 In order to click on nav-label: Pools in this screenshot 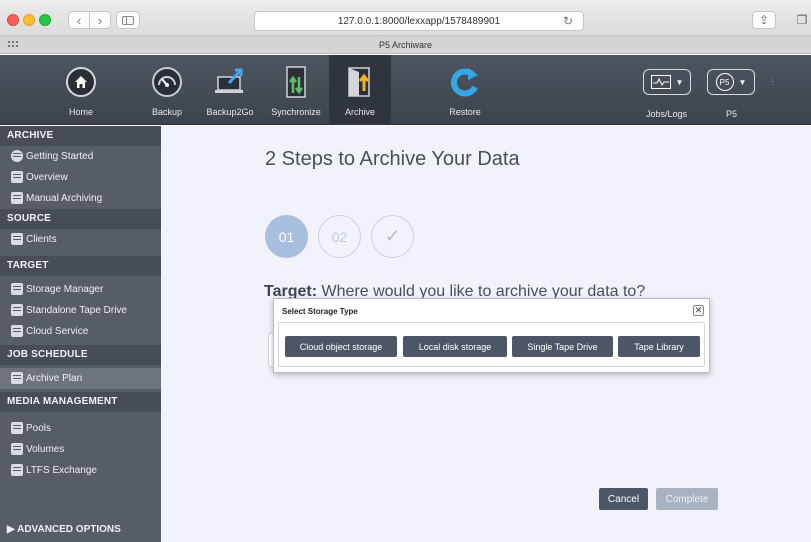, I will do `click(39, 428)`.